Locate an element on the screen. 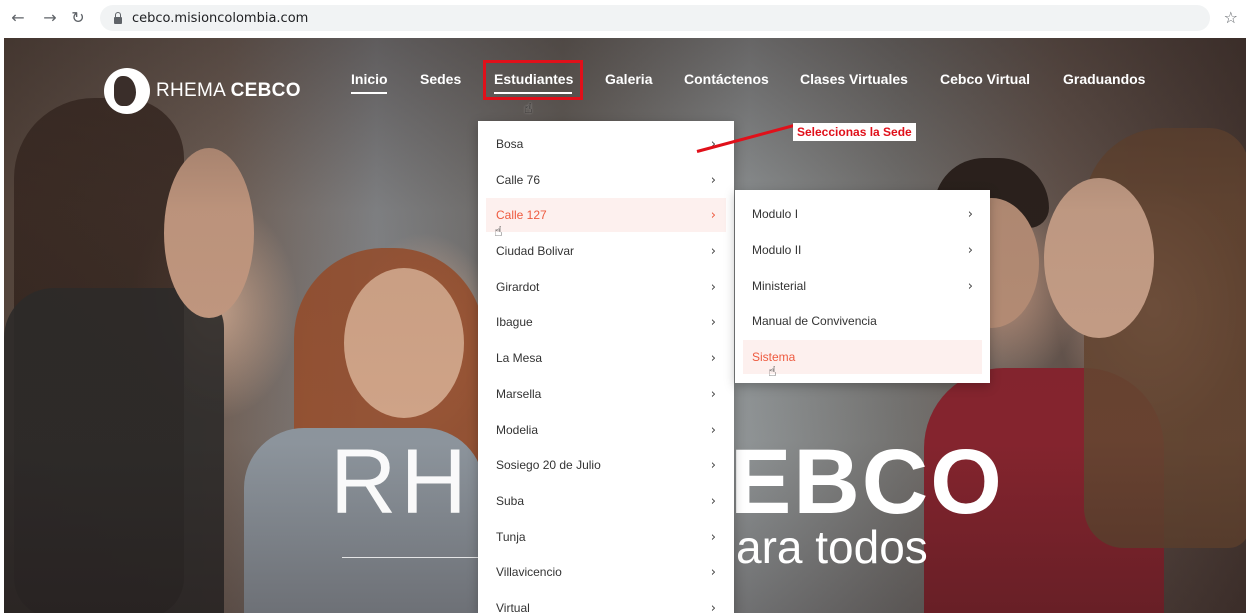  annotation-highlight-box is located at coordinates (533, 80).